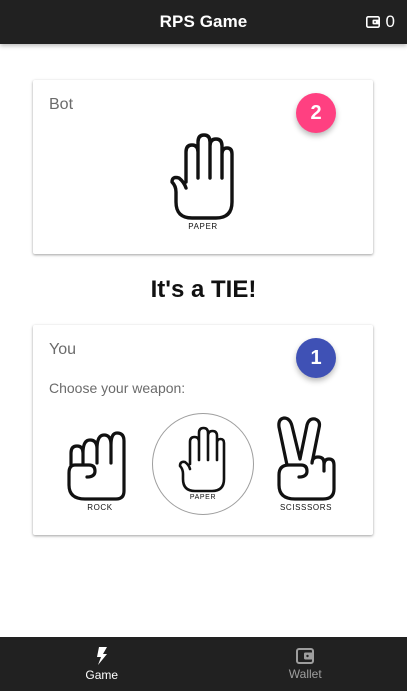  Describe the element at coordinates (316, 113) in the screenshot. I see `bot-score-badge: 2` at that location.